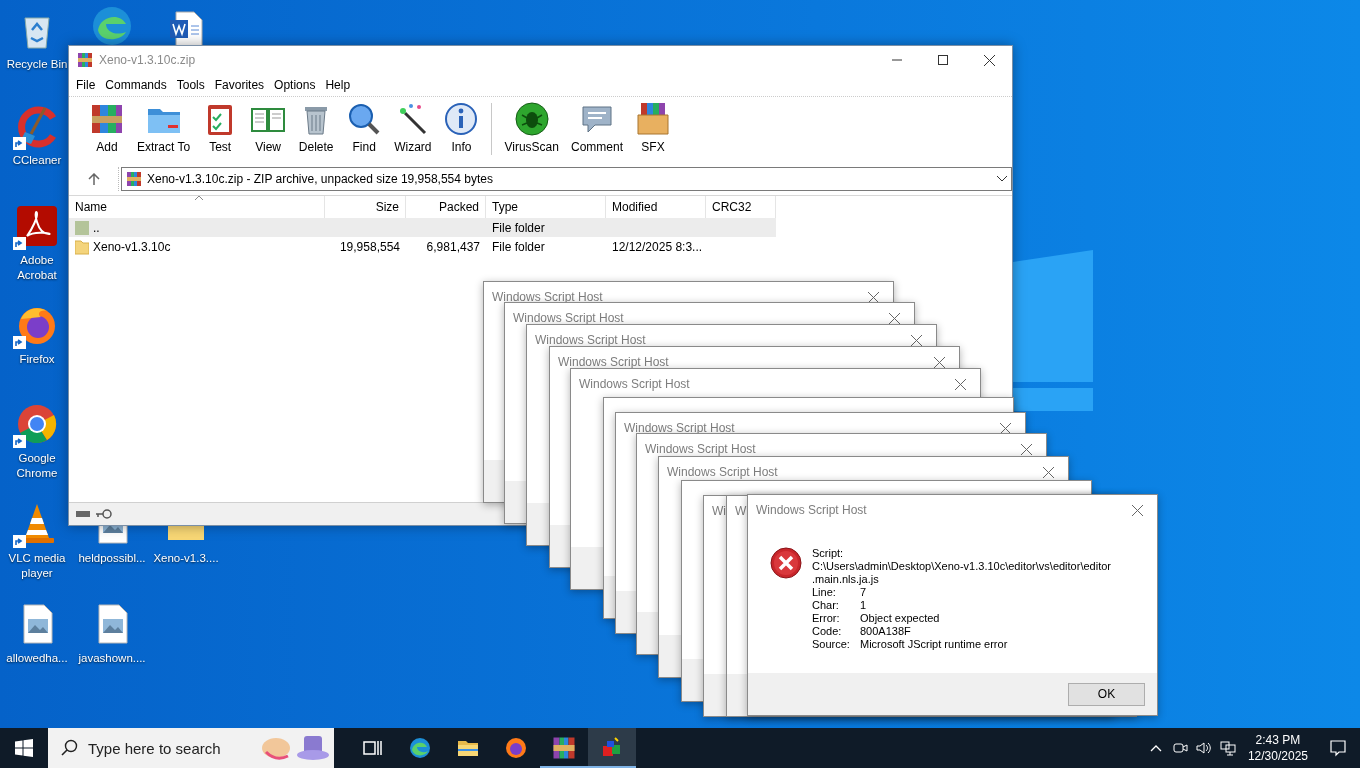  Describe the element at coordinates (413, 127) in the screenshot. I see `toolbar-button: Wizard` at that location.